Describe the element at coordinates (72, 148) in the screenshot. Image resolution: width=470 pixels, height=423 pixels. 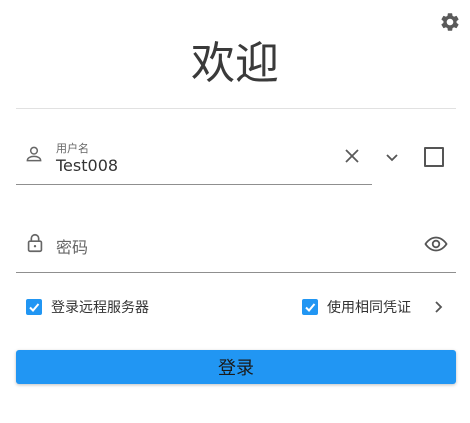
I see `username-label: 用户名` at that location.